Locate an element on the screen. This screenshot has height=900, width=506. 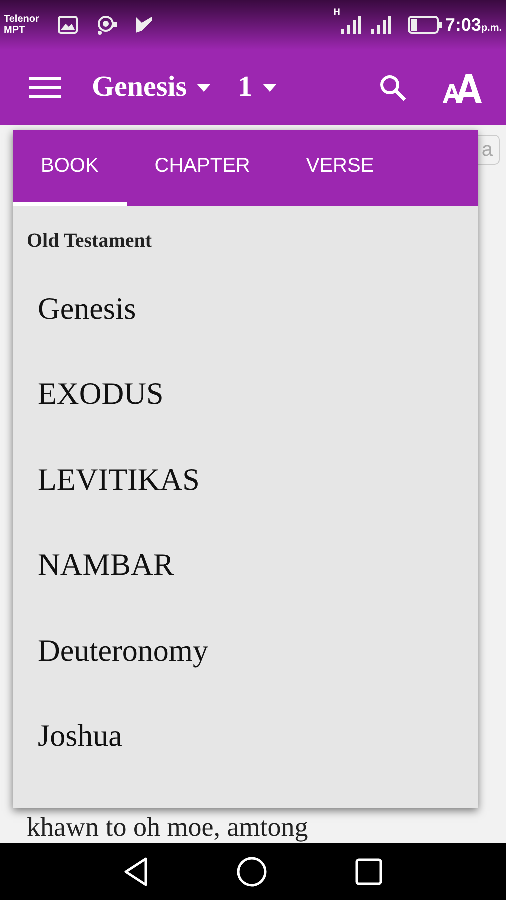
book-item: NAMBAR is located at coordinates (245, 565).